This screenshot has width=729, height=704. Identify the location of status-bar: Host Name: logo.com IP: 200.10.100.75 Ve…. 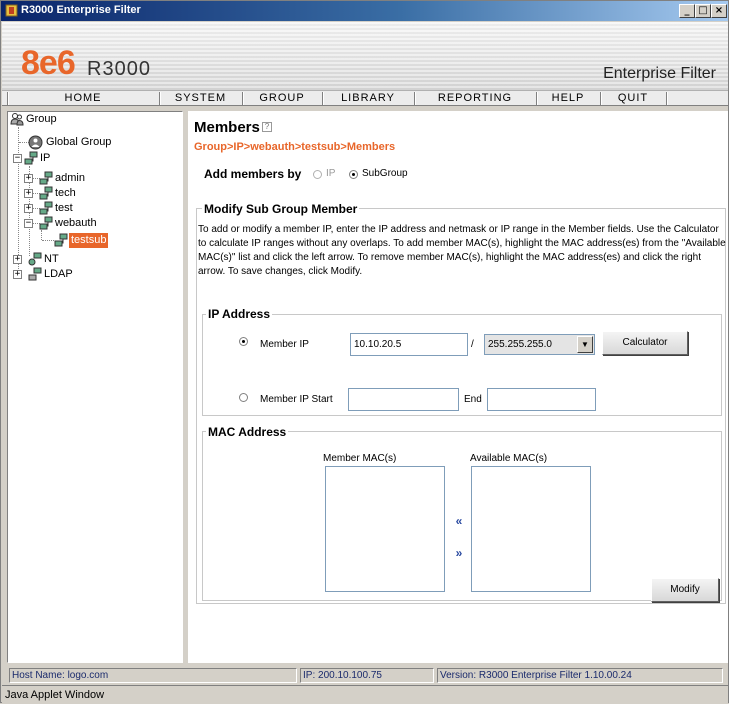
(365, 675).